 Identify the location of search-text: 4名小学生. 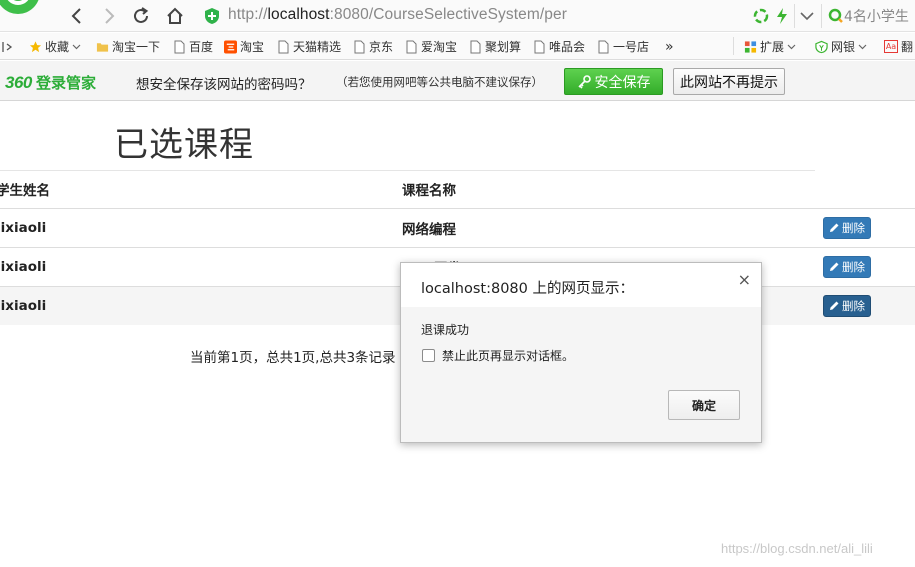
(876, 17).